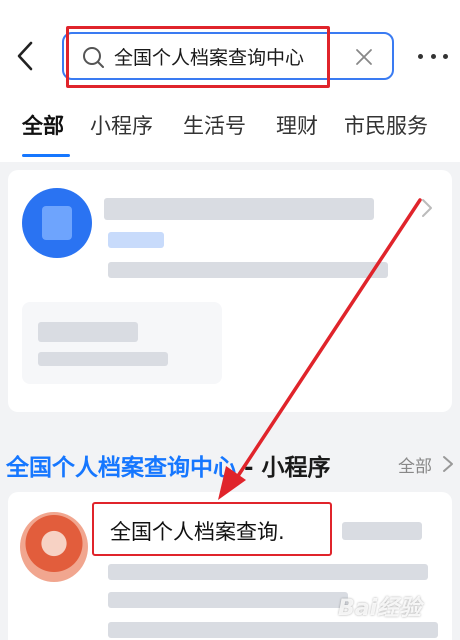 This screenshot has width=460, height=640. Describe the element at coordinates (57, 223) in the screenshot. I see `result-avatar` at that location.